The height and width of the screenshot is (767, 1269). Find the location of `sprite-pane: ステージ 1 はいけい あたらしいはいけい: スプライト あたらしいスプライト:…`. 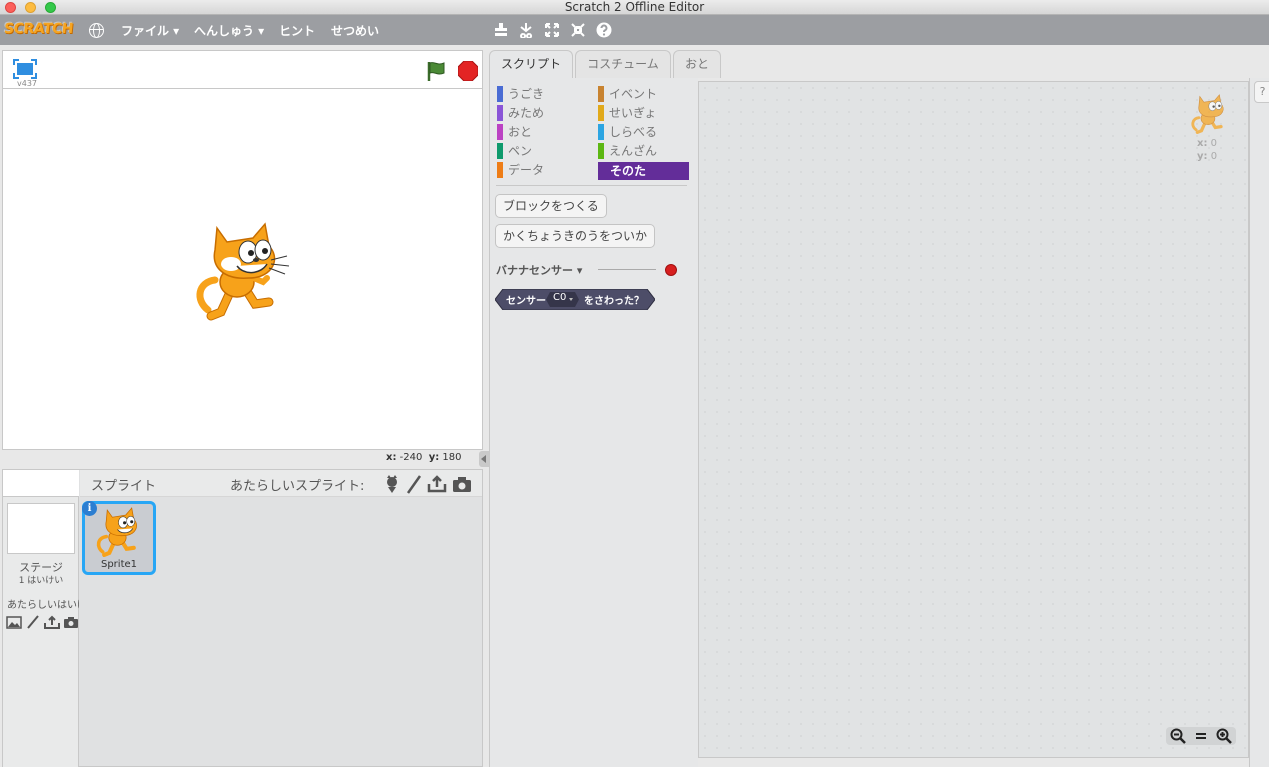

sprite-pane: ステージ 1 はいけい あたらしいはいけい: スプライト あたらしいスプライト:… is located at coordinates (242, 618).